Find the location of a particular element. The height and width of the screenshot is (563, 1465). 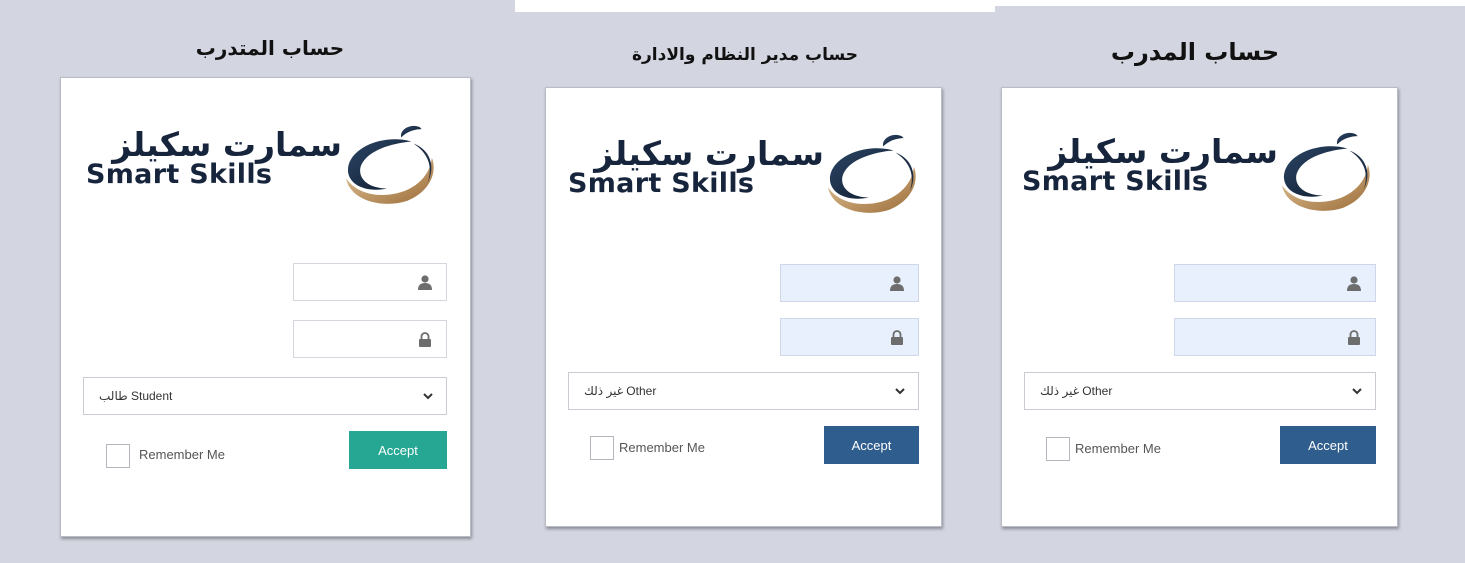

panel-title-student: حساب المتدرب is located at coordinates (270, 48).